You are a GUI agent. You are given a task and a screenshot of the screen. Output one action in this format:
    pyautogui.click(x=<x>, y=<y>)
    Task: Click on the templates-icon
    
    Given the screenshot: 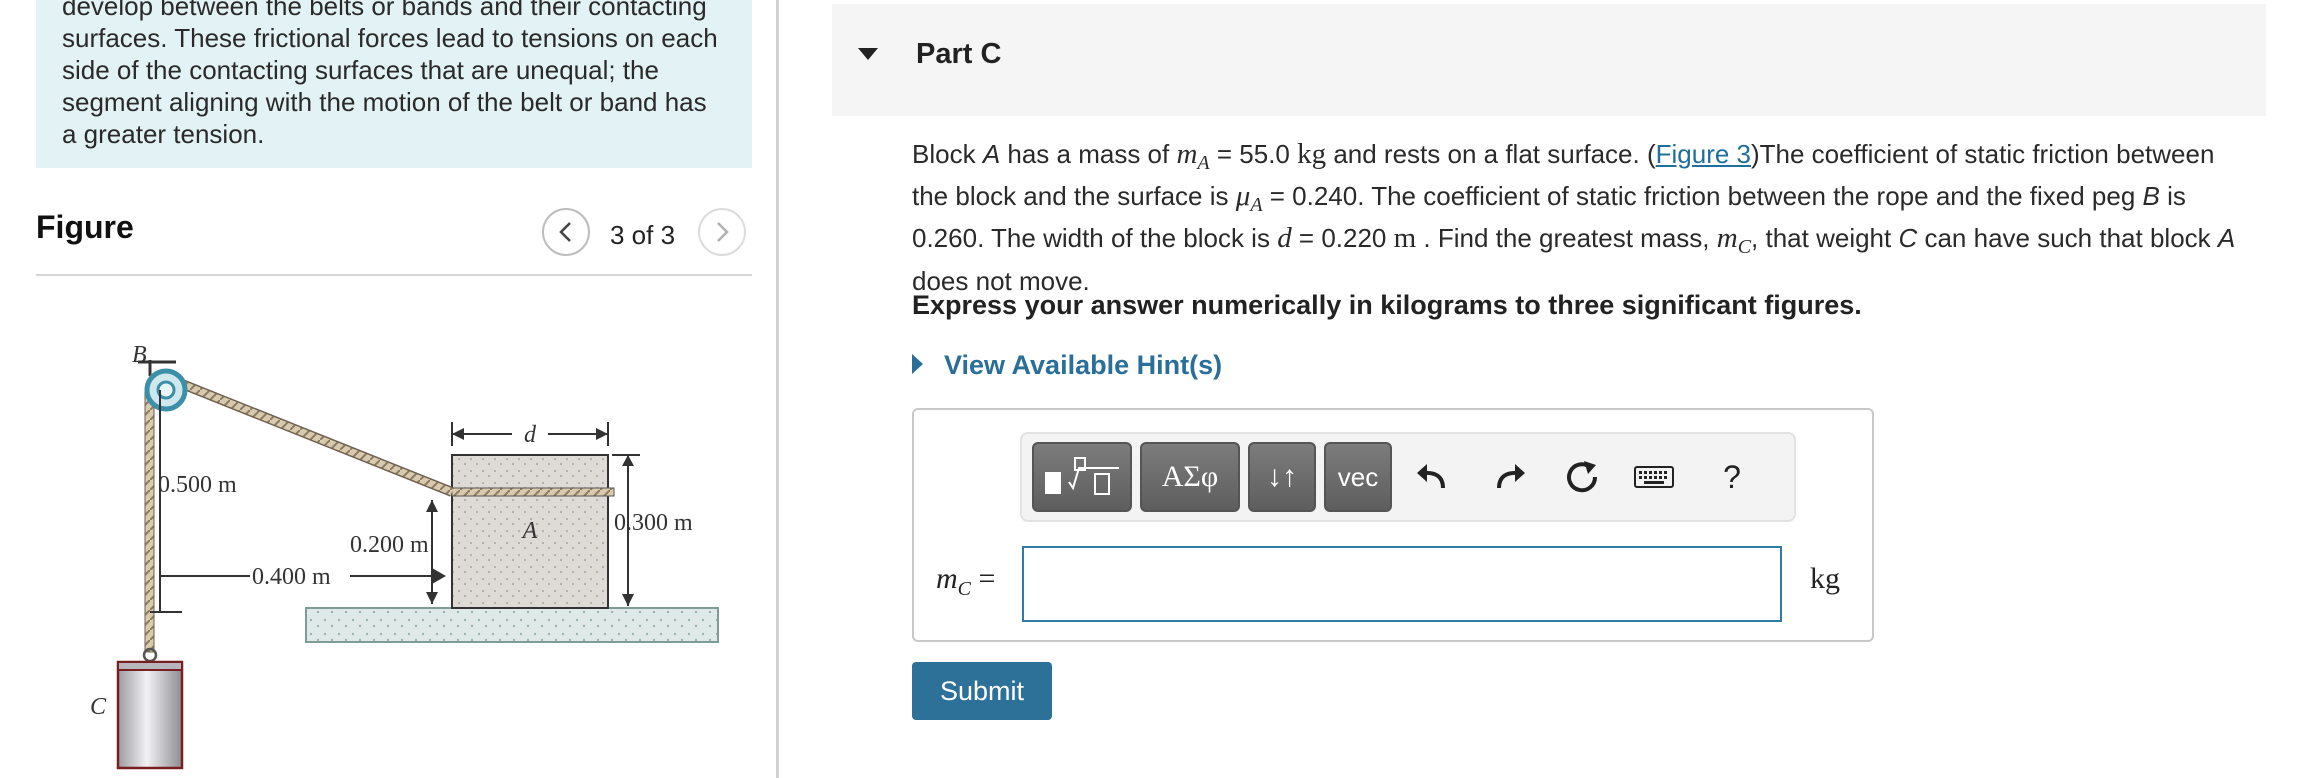 What is the action you would take?
    pyautogui.click(x=1082, y=476)
    